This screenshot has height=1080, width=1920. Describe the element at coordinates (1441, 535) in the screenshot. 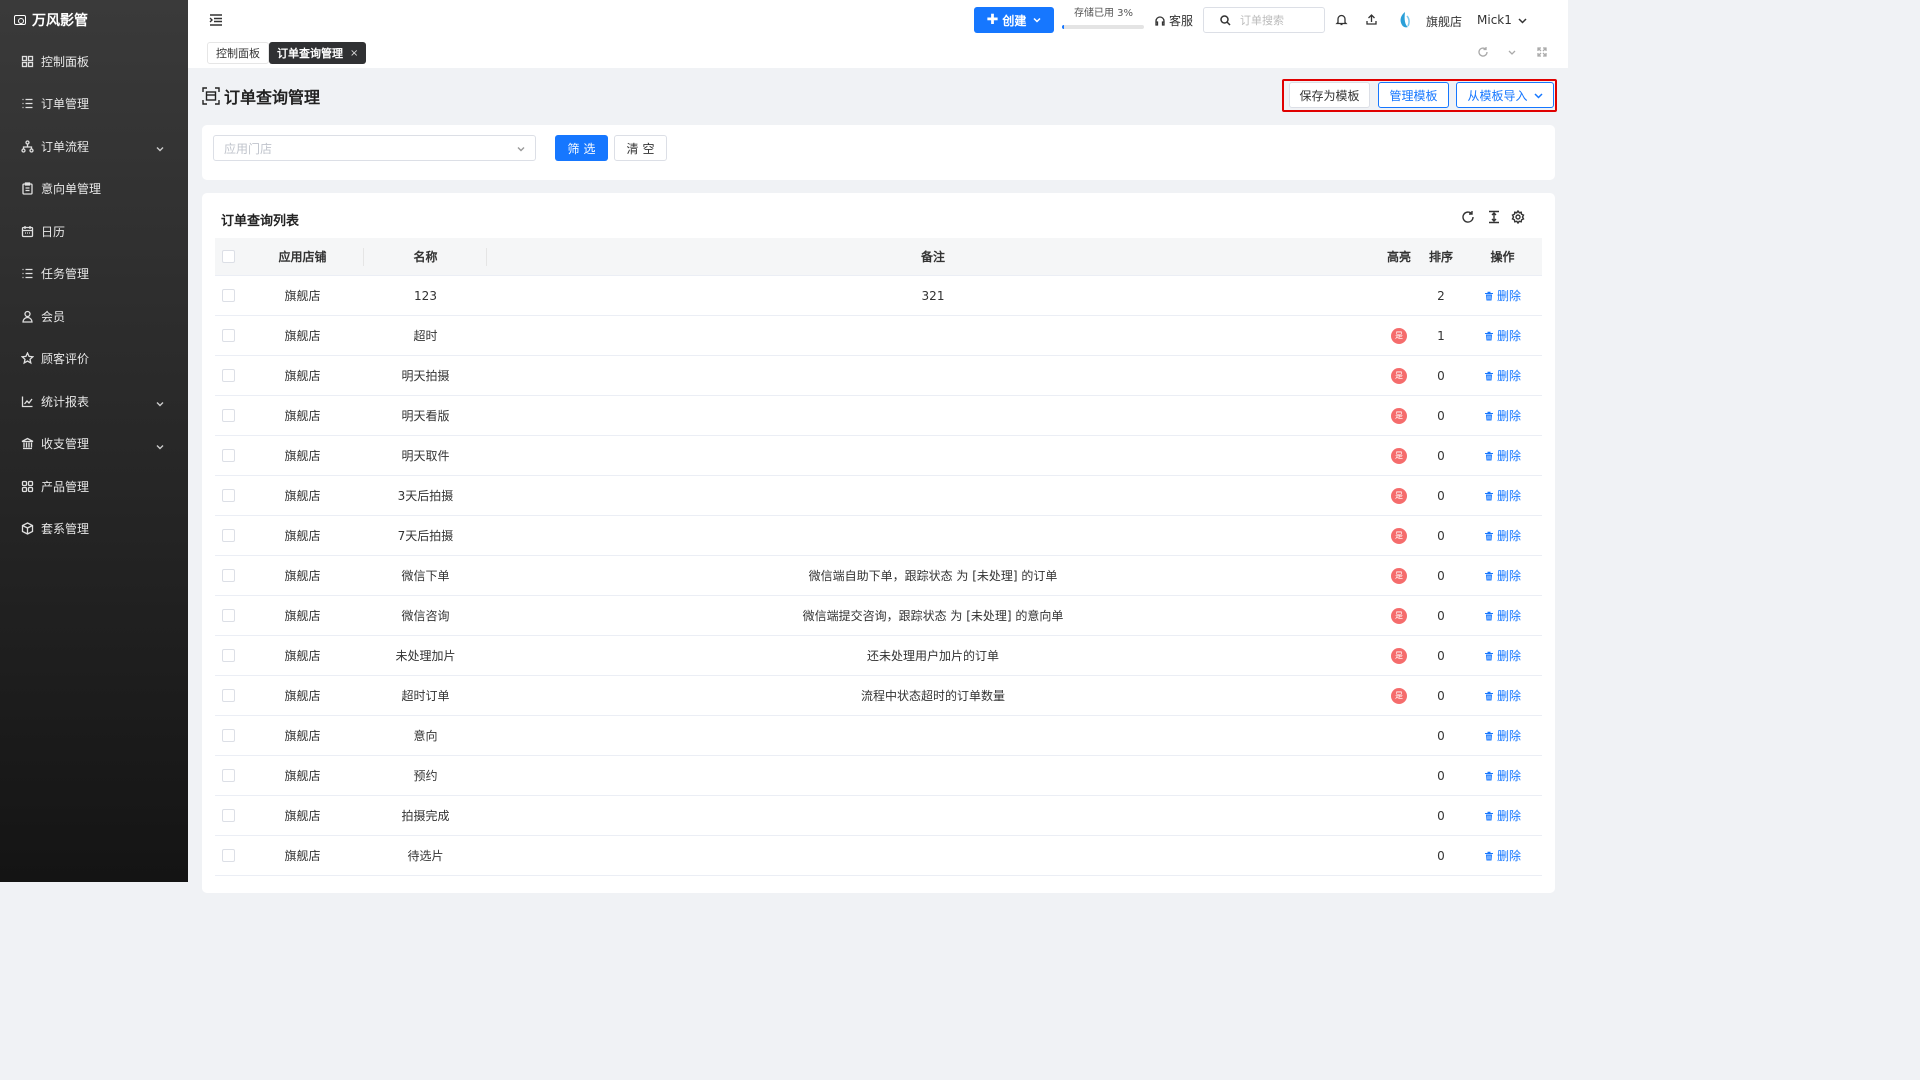

I see `sort-cell: 0` at that location.